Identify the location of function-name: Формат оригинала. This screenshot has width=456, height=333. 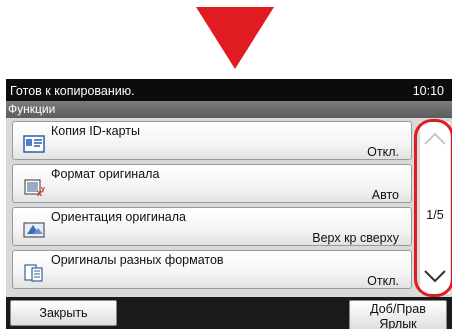
(105, 174).